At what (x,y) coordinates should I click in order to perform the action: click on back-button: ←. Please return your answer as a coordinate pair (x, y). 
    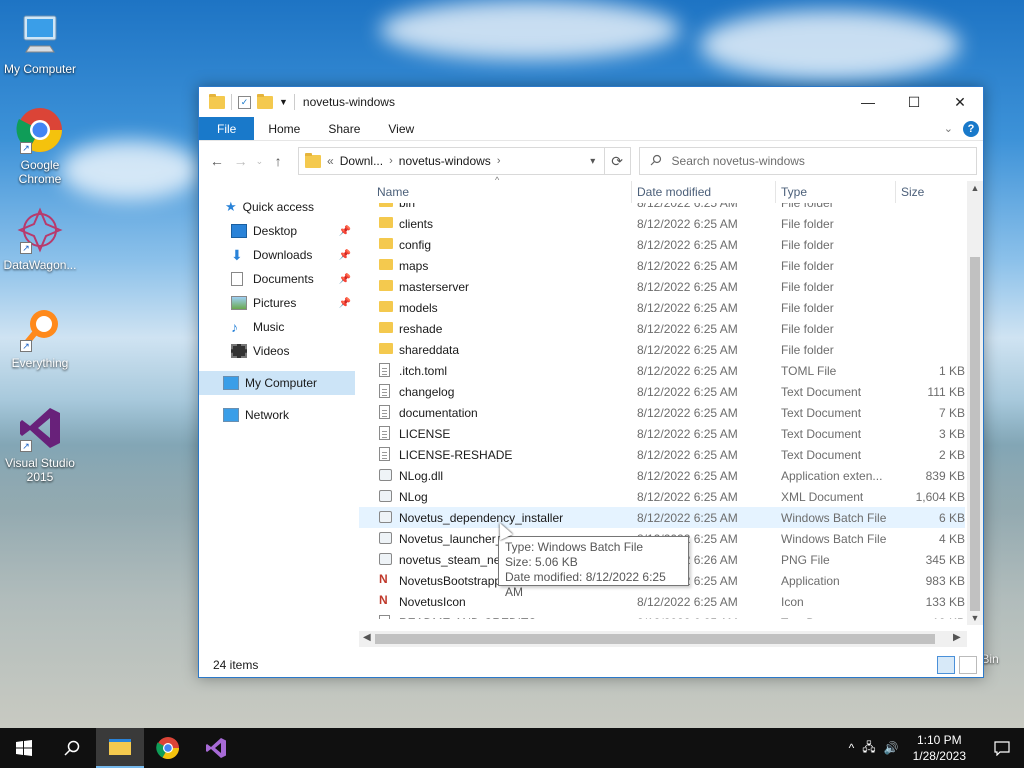
    Looking at the image, I should click on (217, 161).